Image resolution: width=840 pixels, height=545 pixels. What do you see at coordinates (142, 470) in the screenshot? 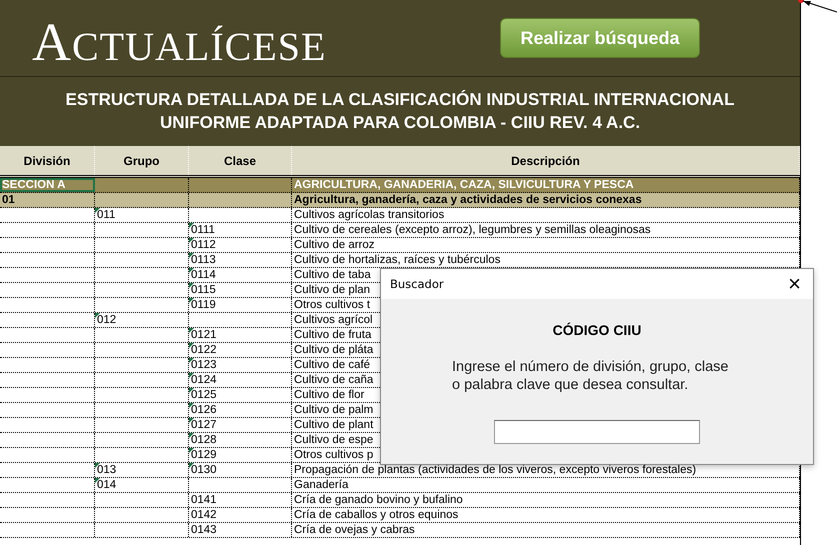
I see `table-cell: 013` at bounding box center [142, 470].